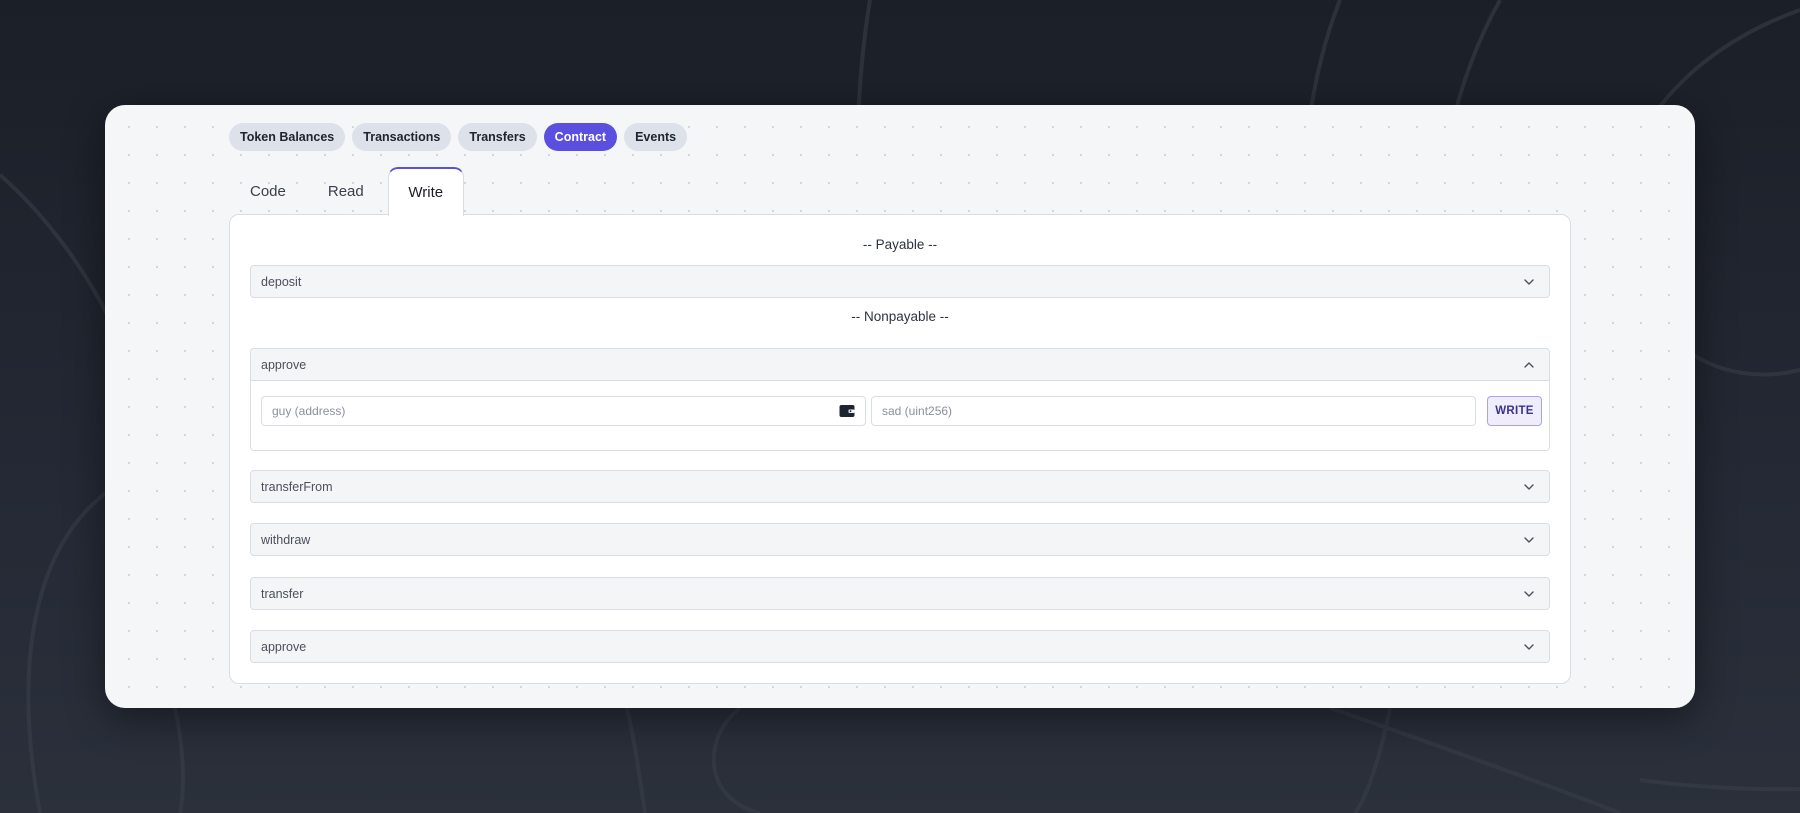 The height and width of the screenshot is (813, 1800). Describe the element at coordinates (847, 411) in the screenshot. I see `wallet-icon` at that location.